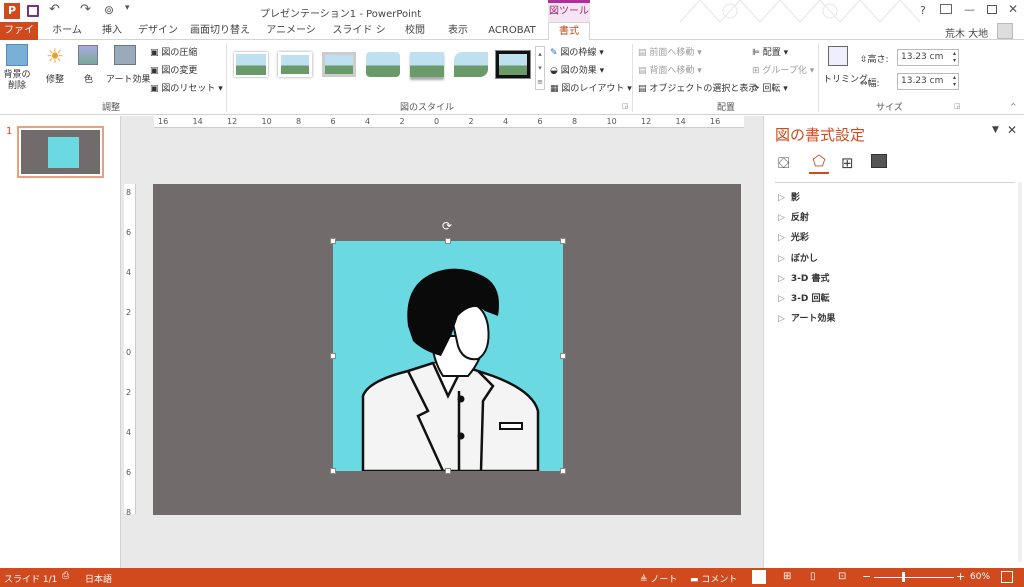 This screenshot has height=587, width=1024. I want to click on tab-review: 校閲, so click(415, 31).